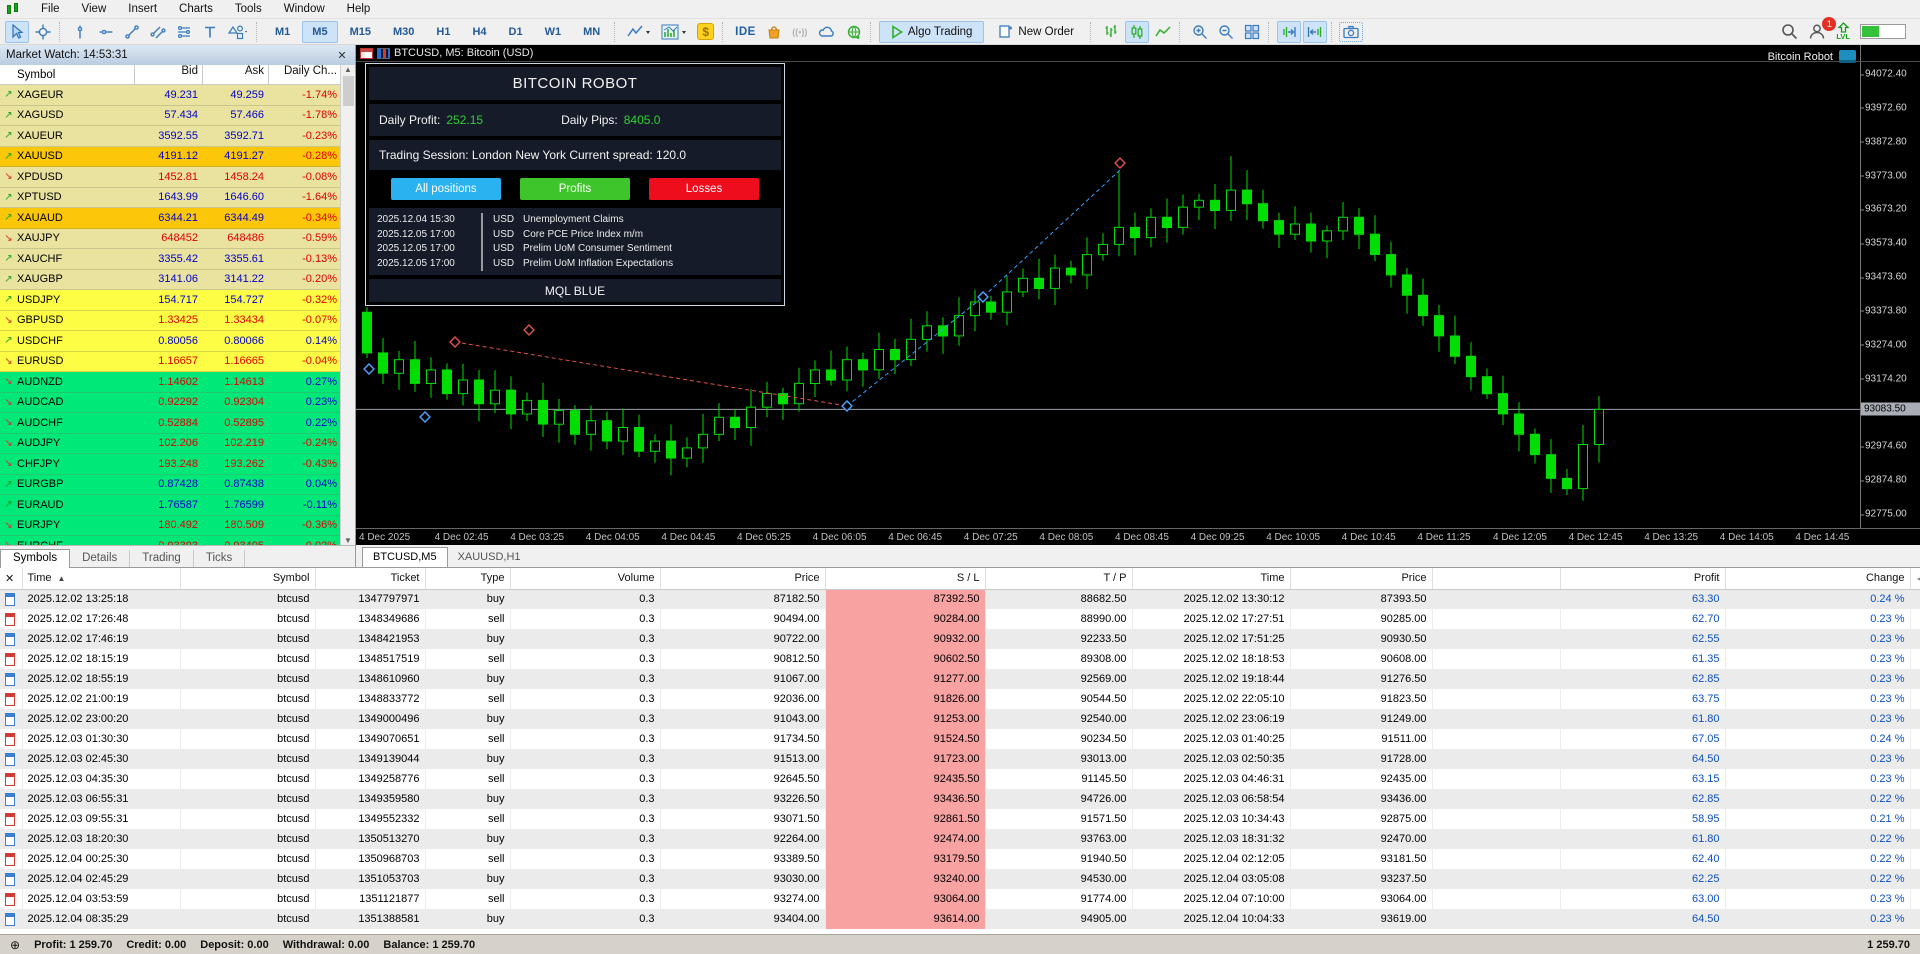 This screenshot has width=1920, height=954. I want to click on tile-windows-button, so click(1252, 32).